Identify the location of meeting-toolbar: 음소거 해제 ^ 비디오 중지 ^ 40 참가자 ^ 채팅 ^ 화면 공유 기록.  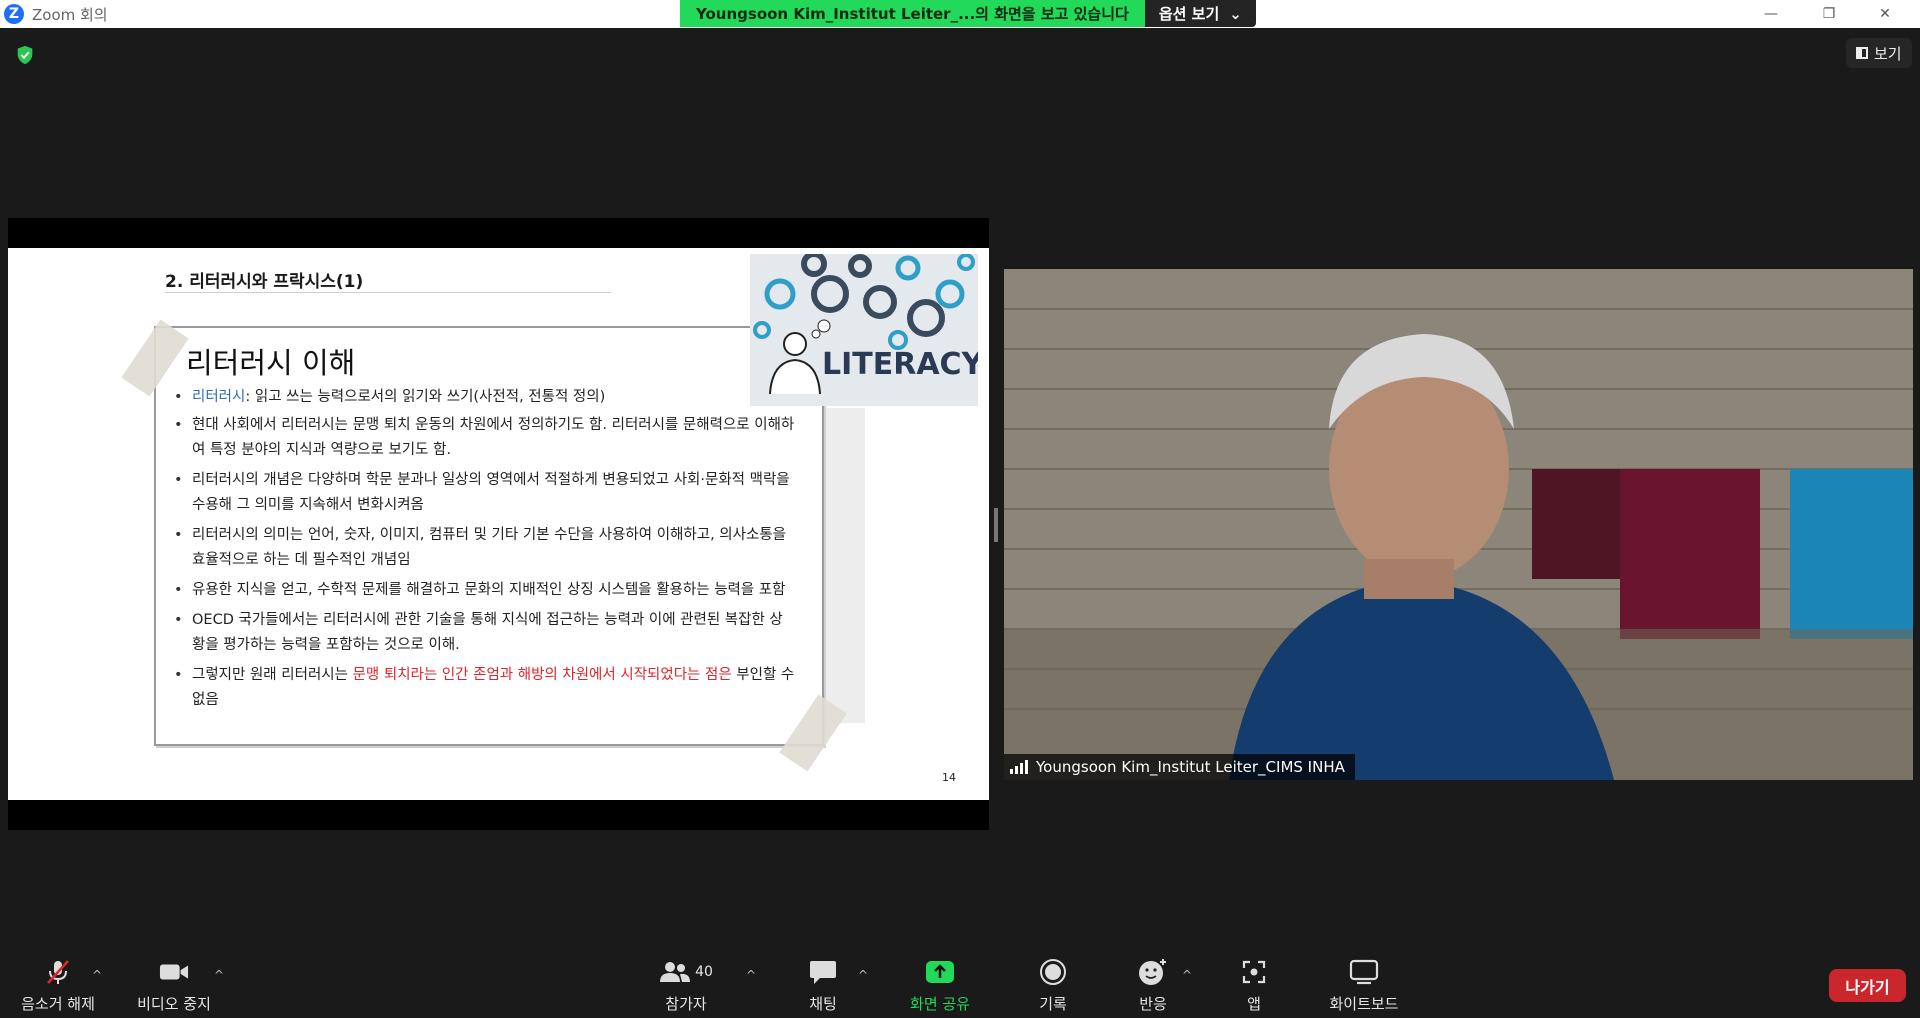
(960, 983).